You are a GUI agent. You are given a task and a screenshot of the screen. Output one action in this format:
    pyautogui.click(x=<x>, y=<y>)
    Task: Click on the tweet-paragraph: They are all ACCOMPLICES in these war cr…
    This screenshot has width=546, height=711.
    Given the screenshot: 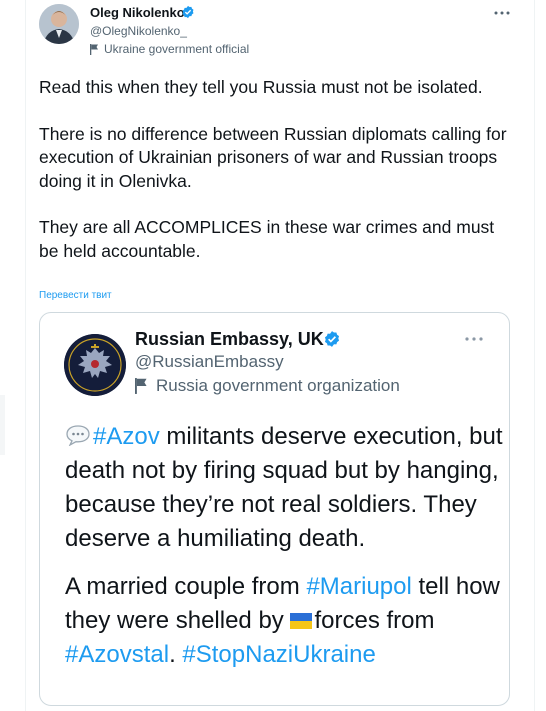 What is the action you would take?
    pyautogui.click(x=267, y=239)
    